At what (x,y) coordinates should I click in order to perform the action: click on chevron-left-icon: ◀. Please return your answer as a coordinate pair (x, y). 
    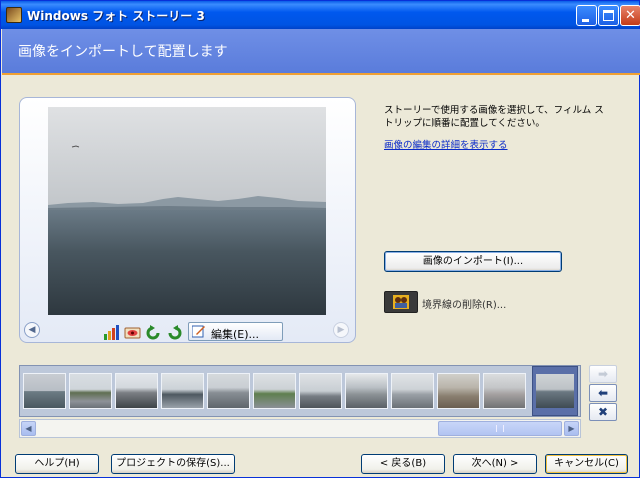
    Looking at the image, I should click on (28, 428).